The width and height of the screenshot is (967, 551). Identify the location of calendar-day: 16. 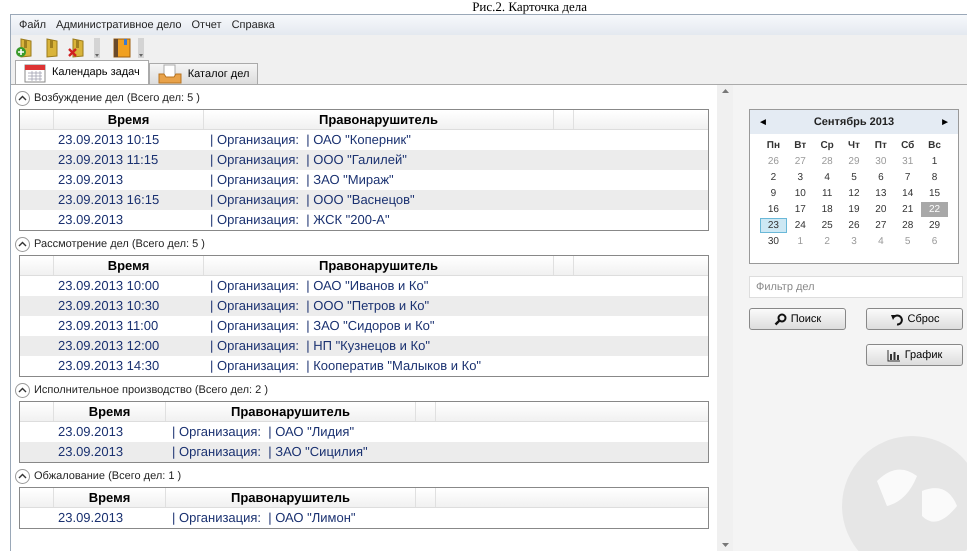
(773, 209).